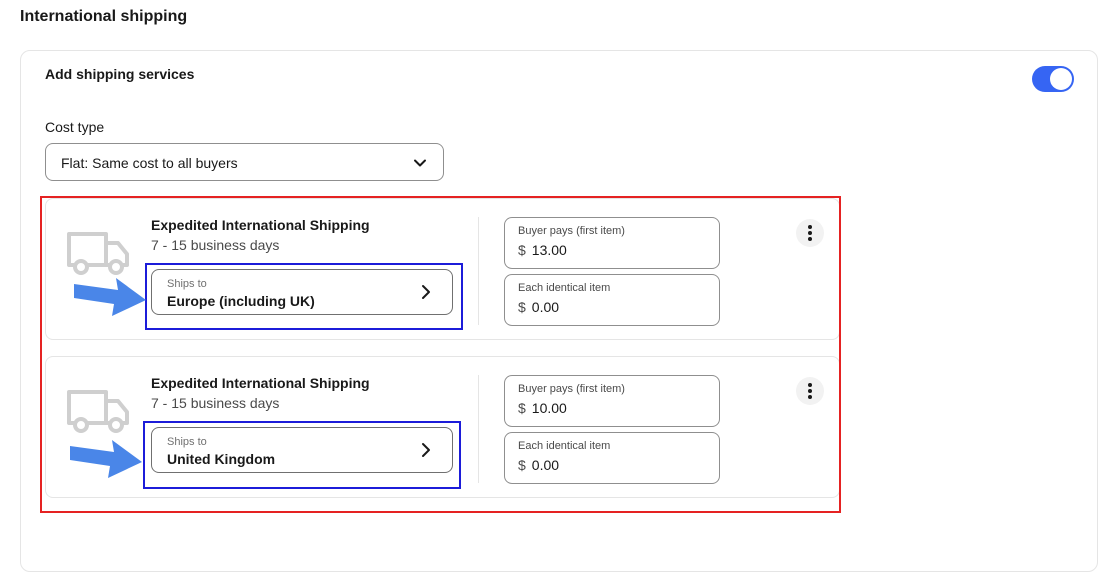  I want to click on chevron-down-icon, so click(420, 165).